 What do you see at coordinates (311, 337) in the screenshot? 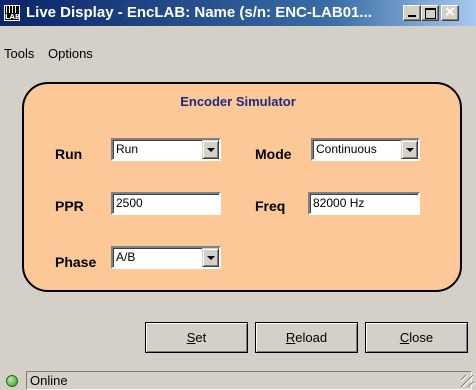
I see `reload-label: eload` at bounding box center [311, 337].